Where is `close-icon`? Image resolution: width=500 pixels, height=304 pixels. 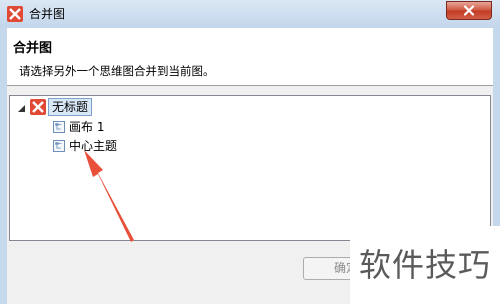 close-icon is located at coordinates (469, 10).